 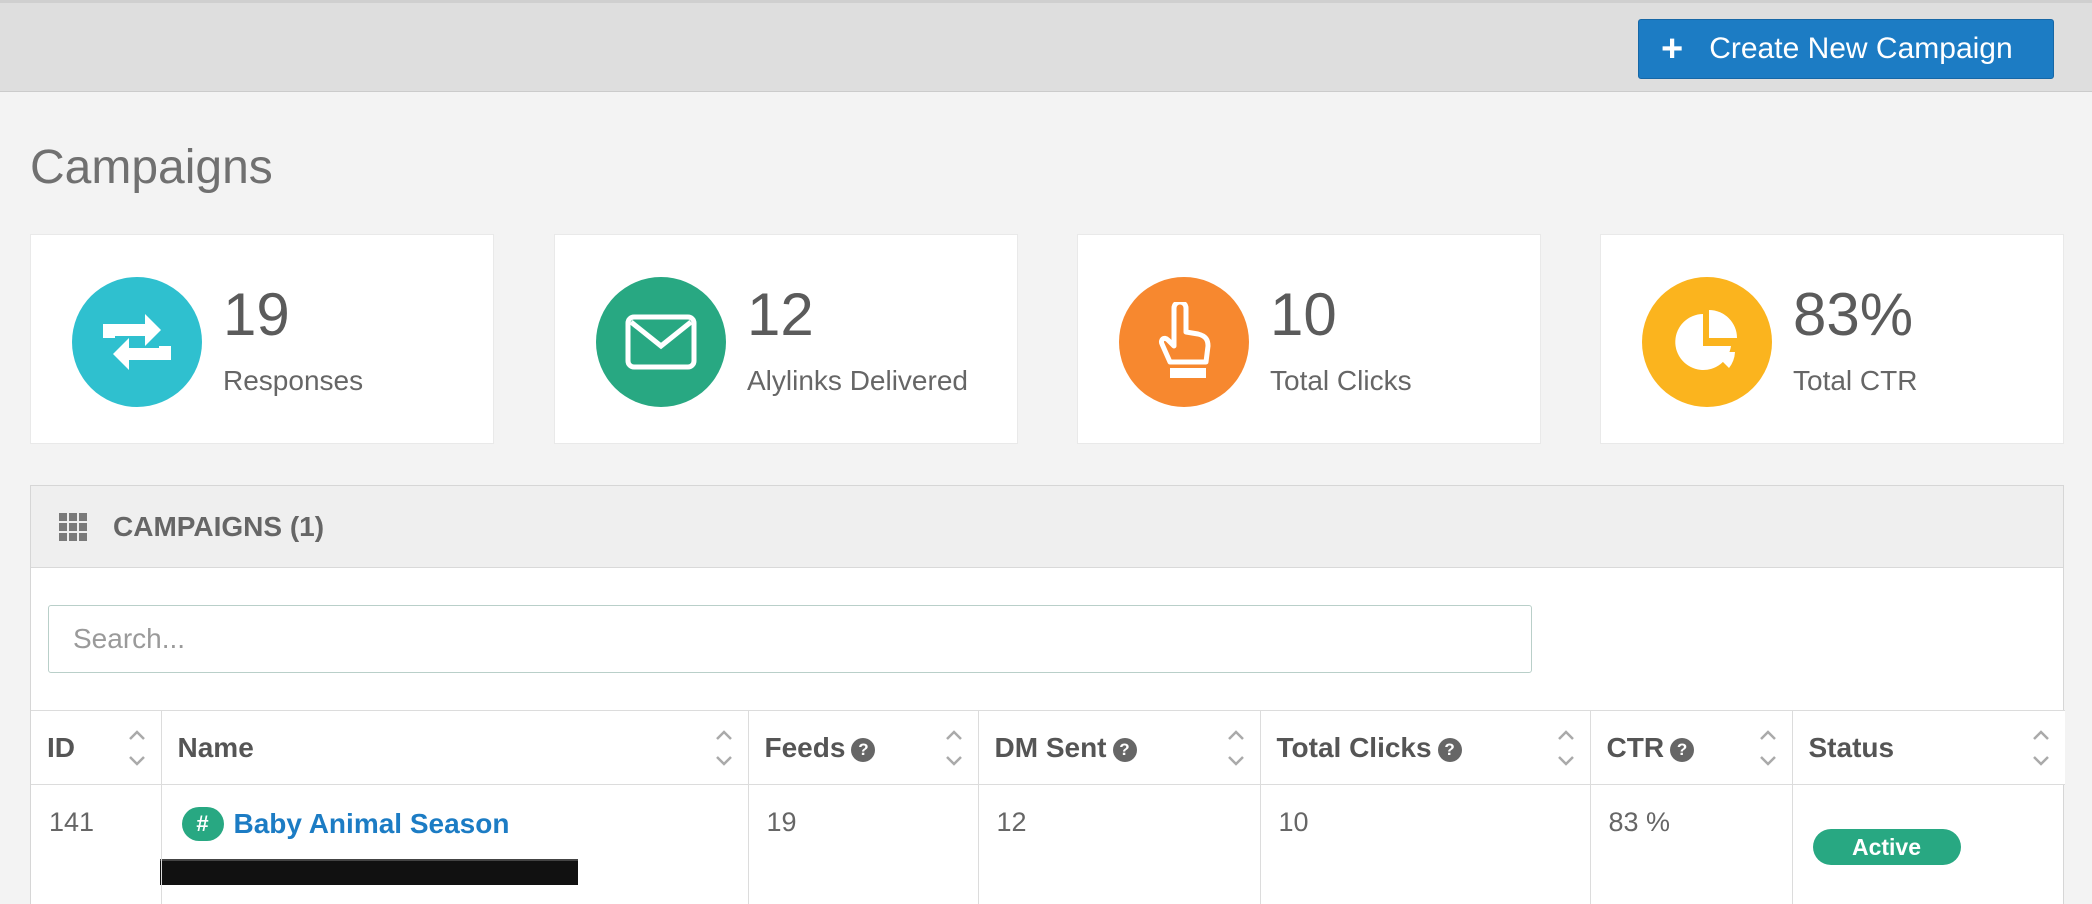 I want to click on stat-card-total-ctr: 83% Total CTR, so click(x=1832, y=339).